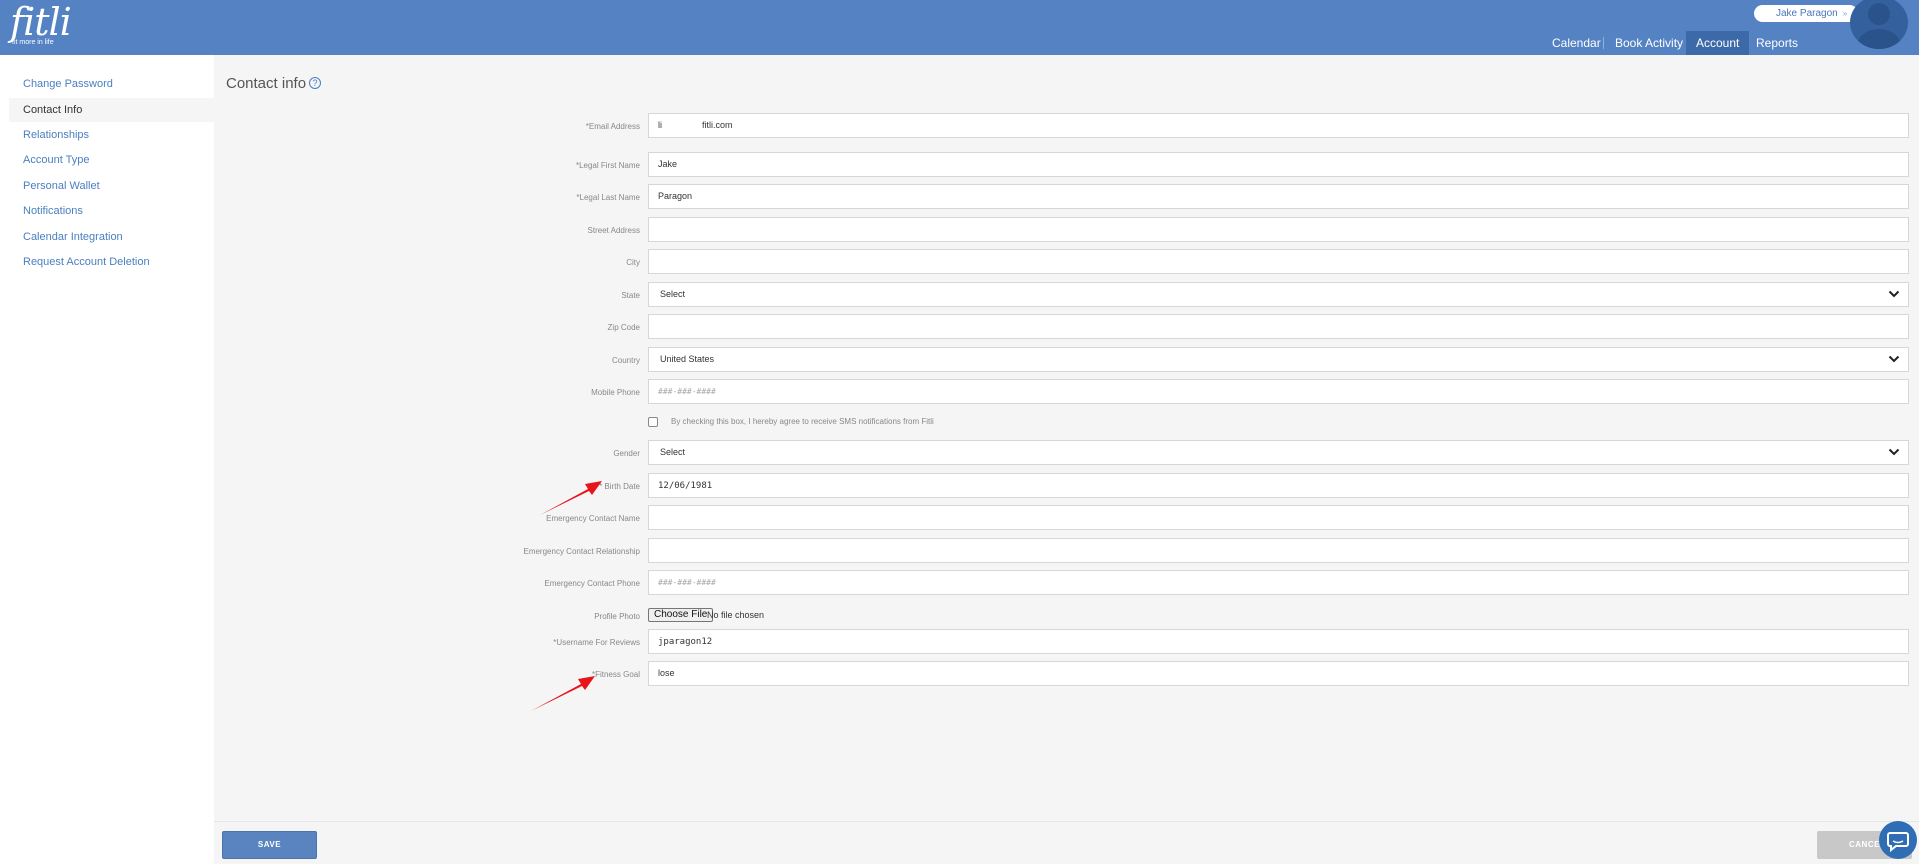  What do you see at coordinates (111, 186) in the screenshot?
I see `sidebar-item-personal-wallet: Personal Wallet` at bounding box center [111, 186].